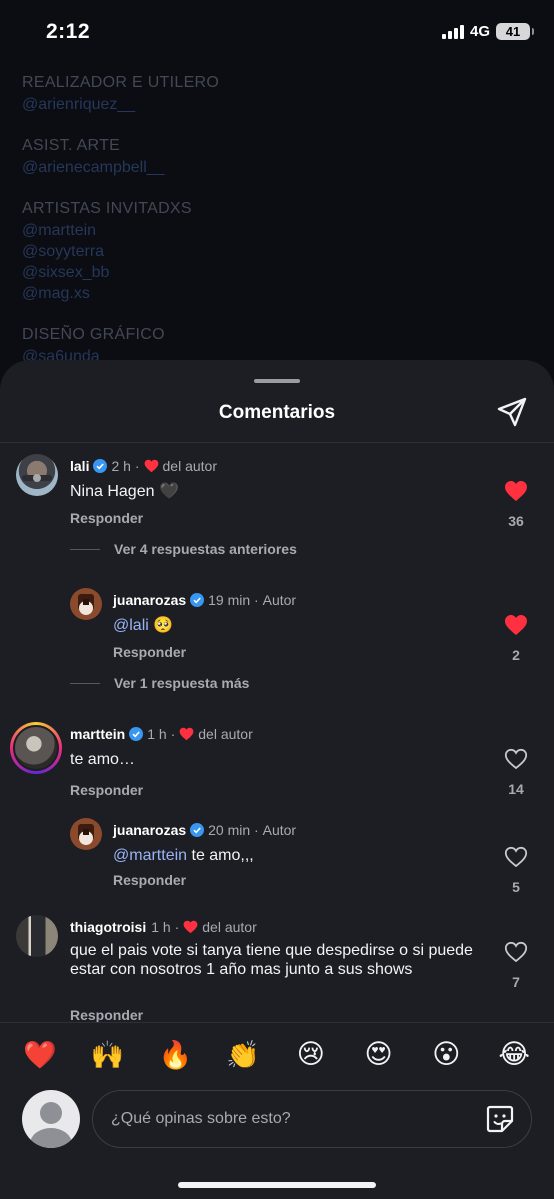 The image size is (554, 1199). I want to click on credit-handle: @arienecampbell__, so click(272, 167).